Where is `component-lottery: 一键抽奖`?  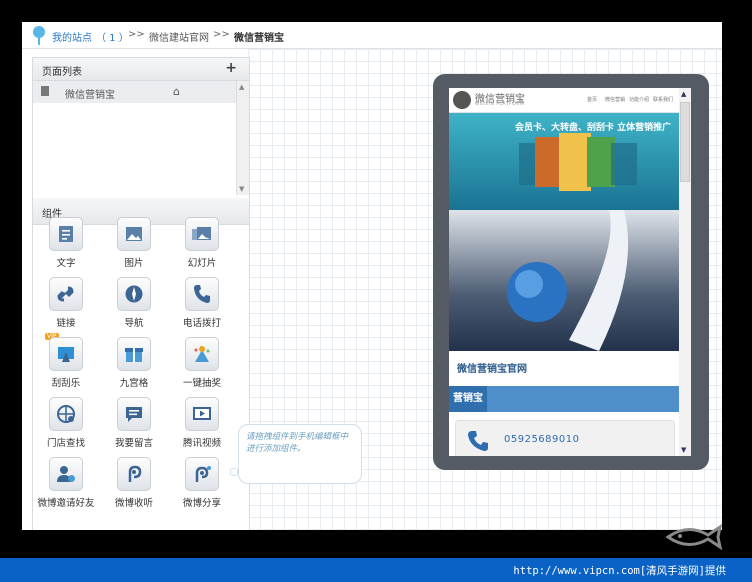
component-lottery: 一键抽奖 is located at coordinates (202, 365).